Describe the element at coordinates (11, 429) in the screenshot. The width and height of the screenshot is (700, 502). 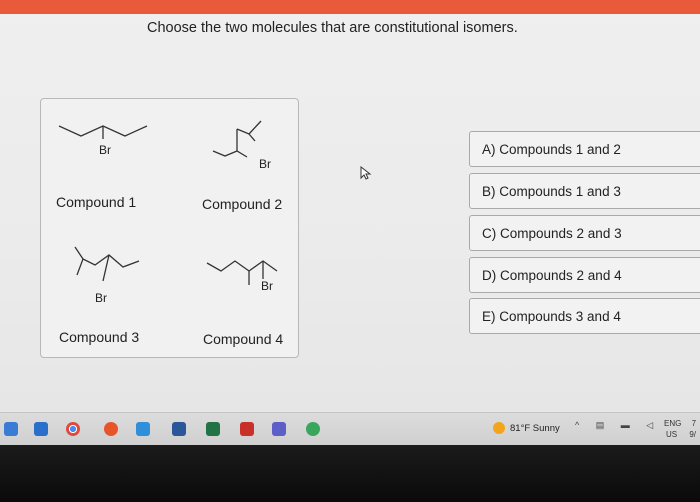
I see `start-icon` at that location.